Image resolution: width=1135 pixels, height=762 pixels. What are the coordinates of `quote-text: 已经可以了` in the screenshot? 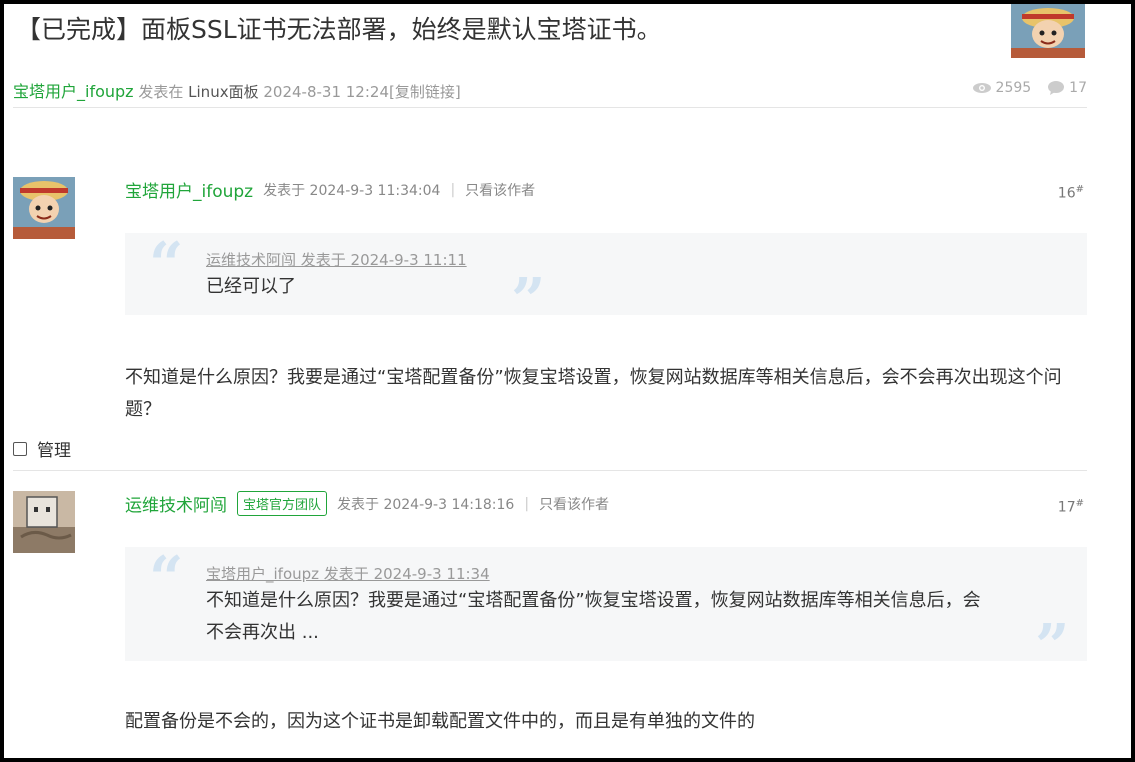 It's located at (251, 286).